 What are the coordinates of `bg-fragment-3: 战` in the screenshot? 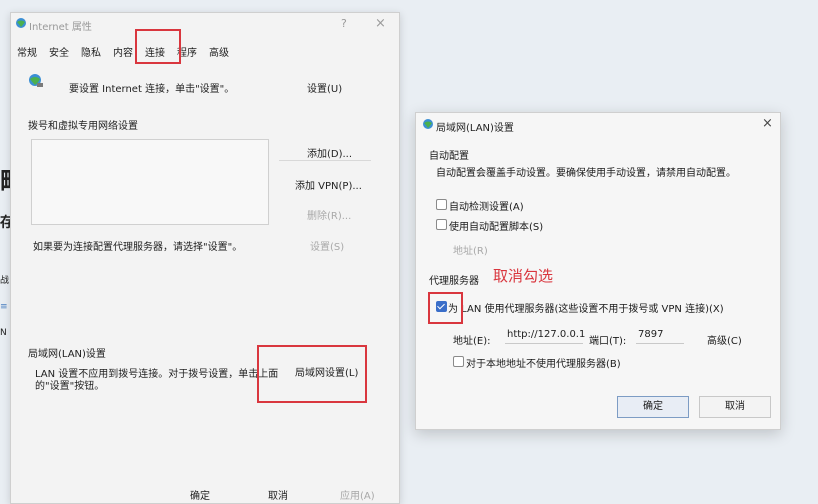 It's located at (5, 281).